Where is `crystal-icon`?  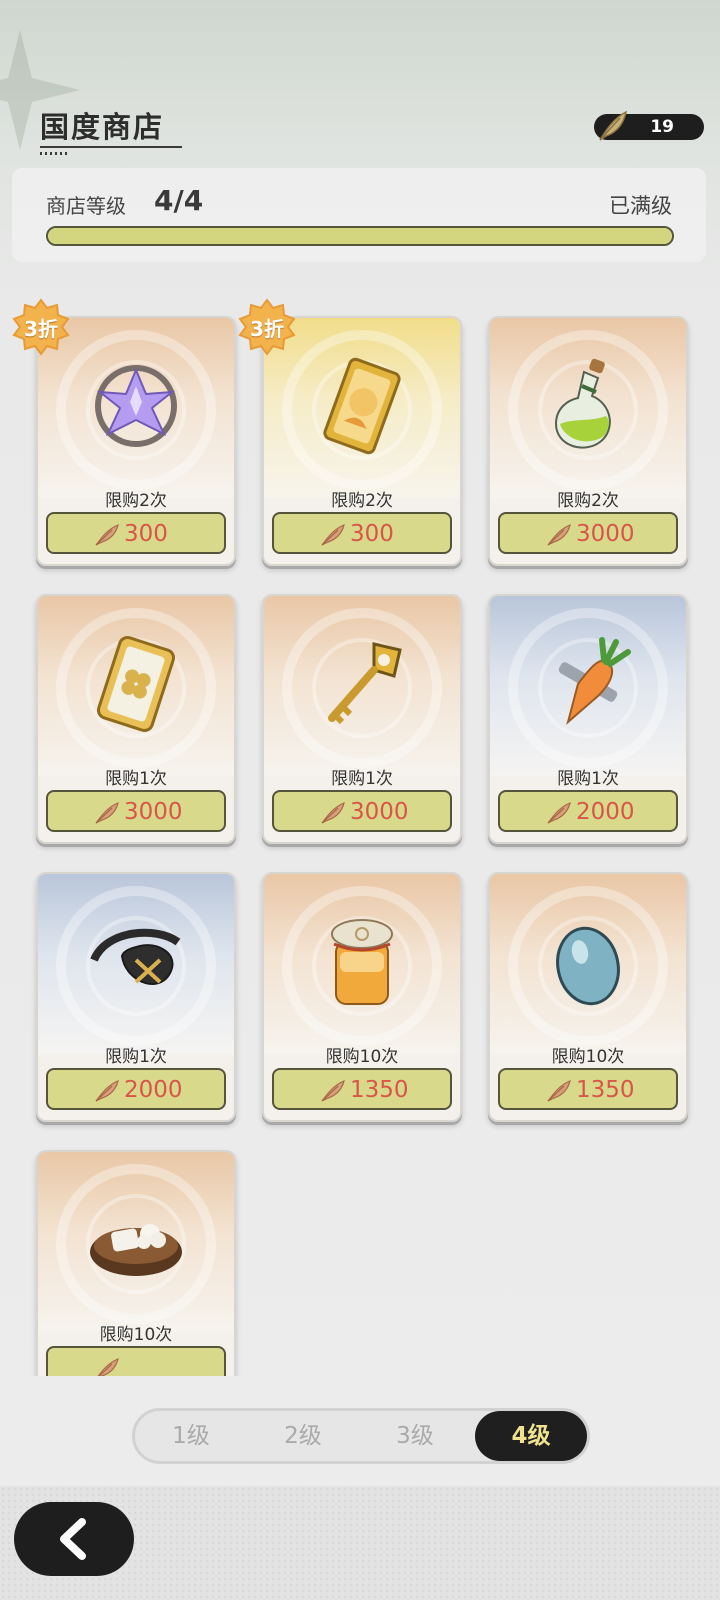
crystal-icon is located at coordinates (136, 406).